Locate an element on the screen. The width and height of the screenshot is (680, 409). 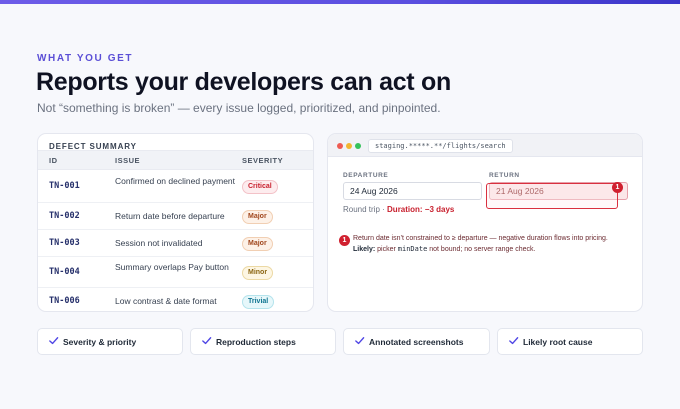
likely-post: not bound; no server range check. is located at coordinates (482, 249).